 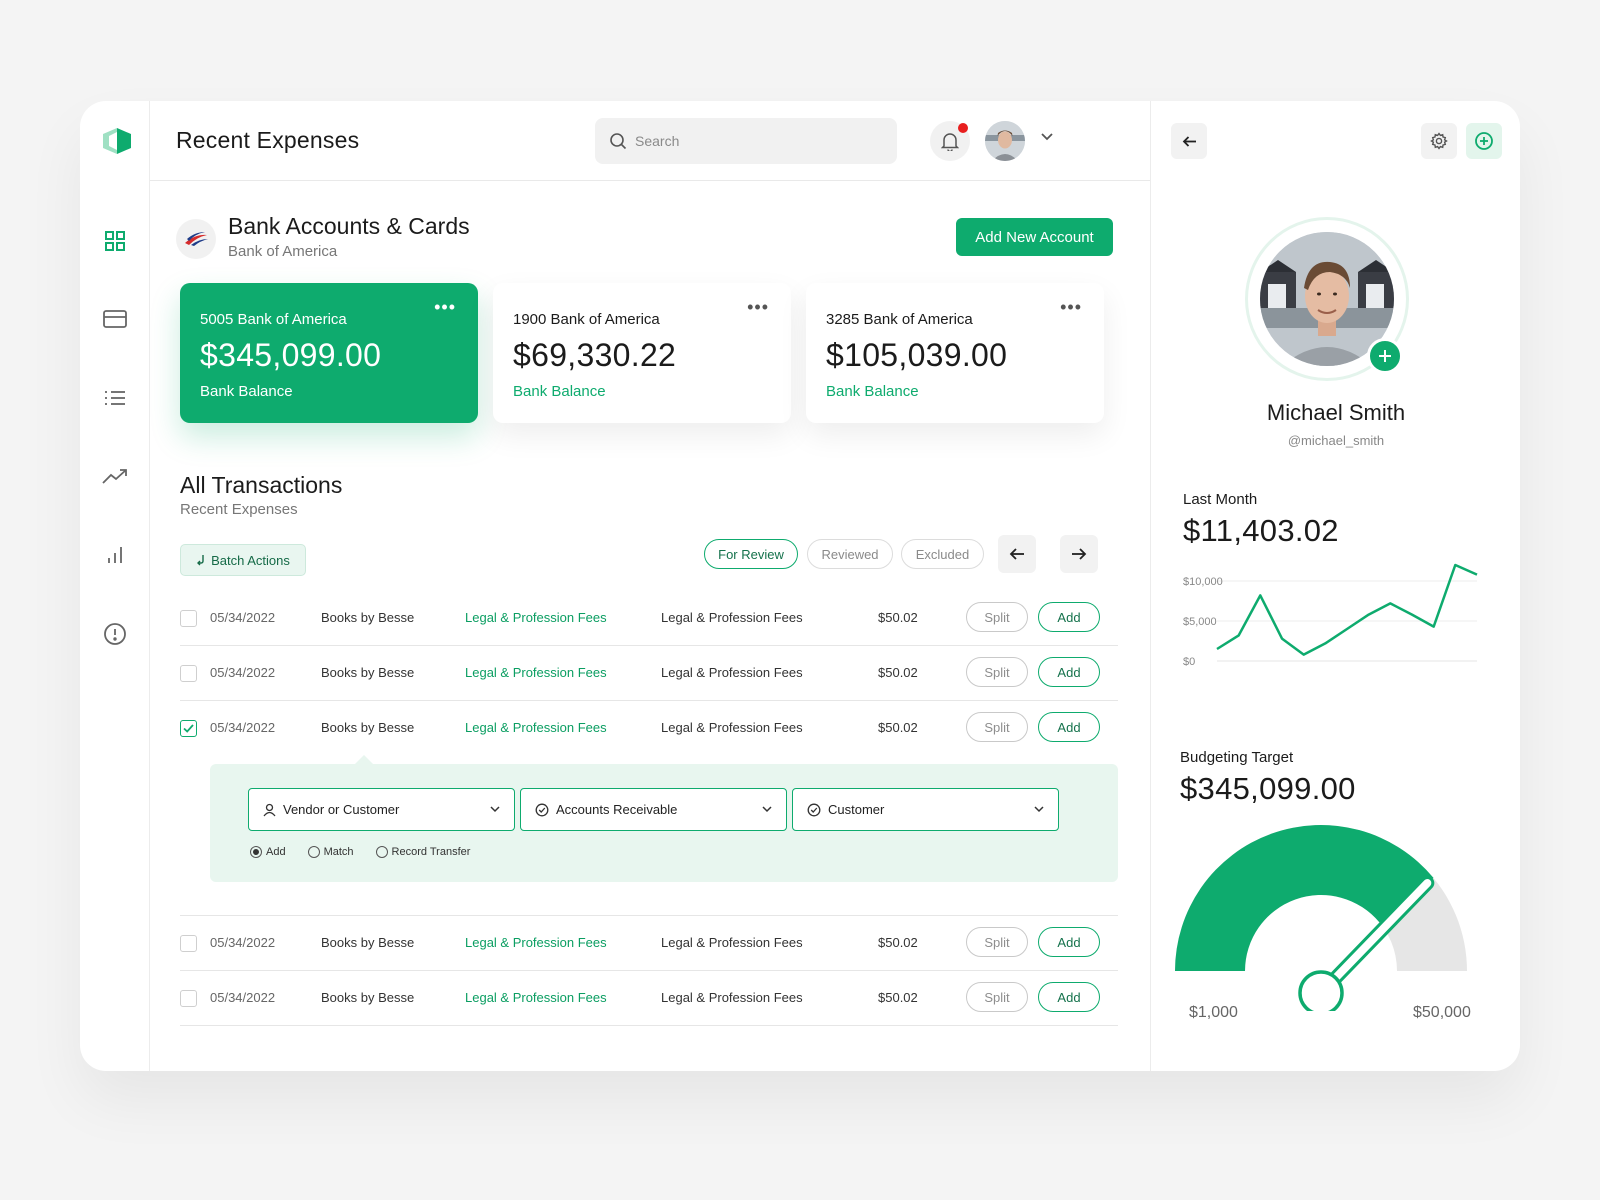 I want to click on back-button, so click(x=1189, y=141).